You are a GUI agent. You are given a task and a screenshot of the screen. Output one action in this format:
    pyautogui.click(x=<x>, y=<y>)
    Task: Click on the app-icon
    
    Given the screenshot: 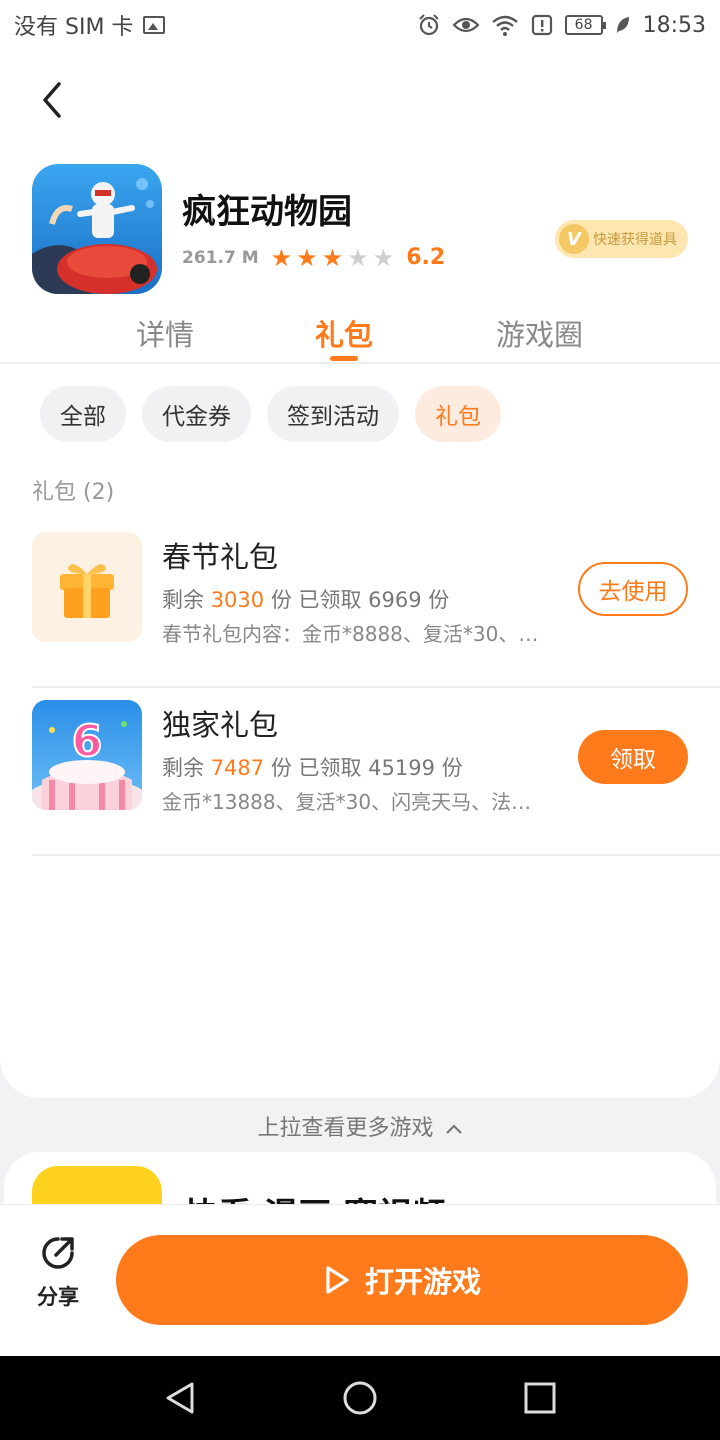 What is the action you would take?
    pyautogui.click(x=97, y=229)
    